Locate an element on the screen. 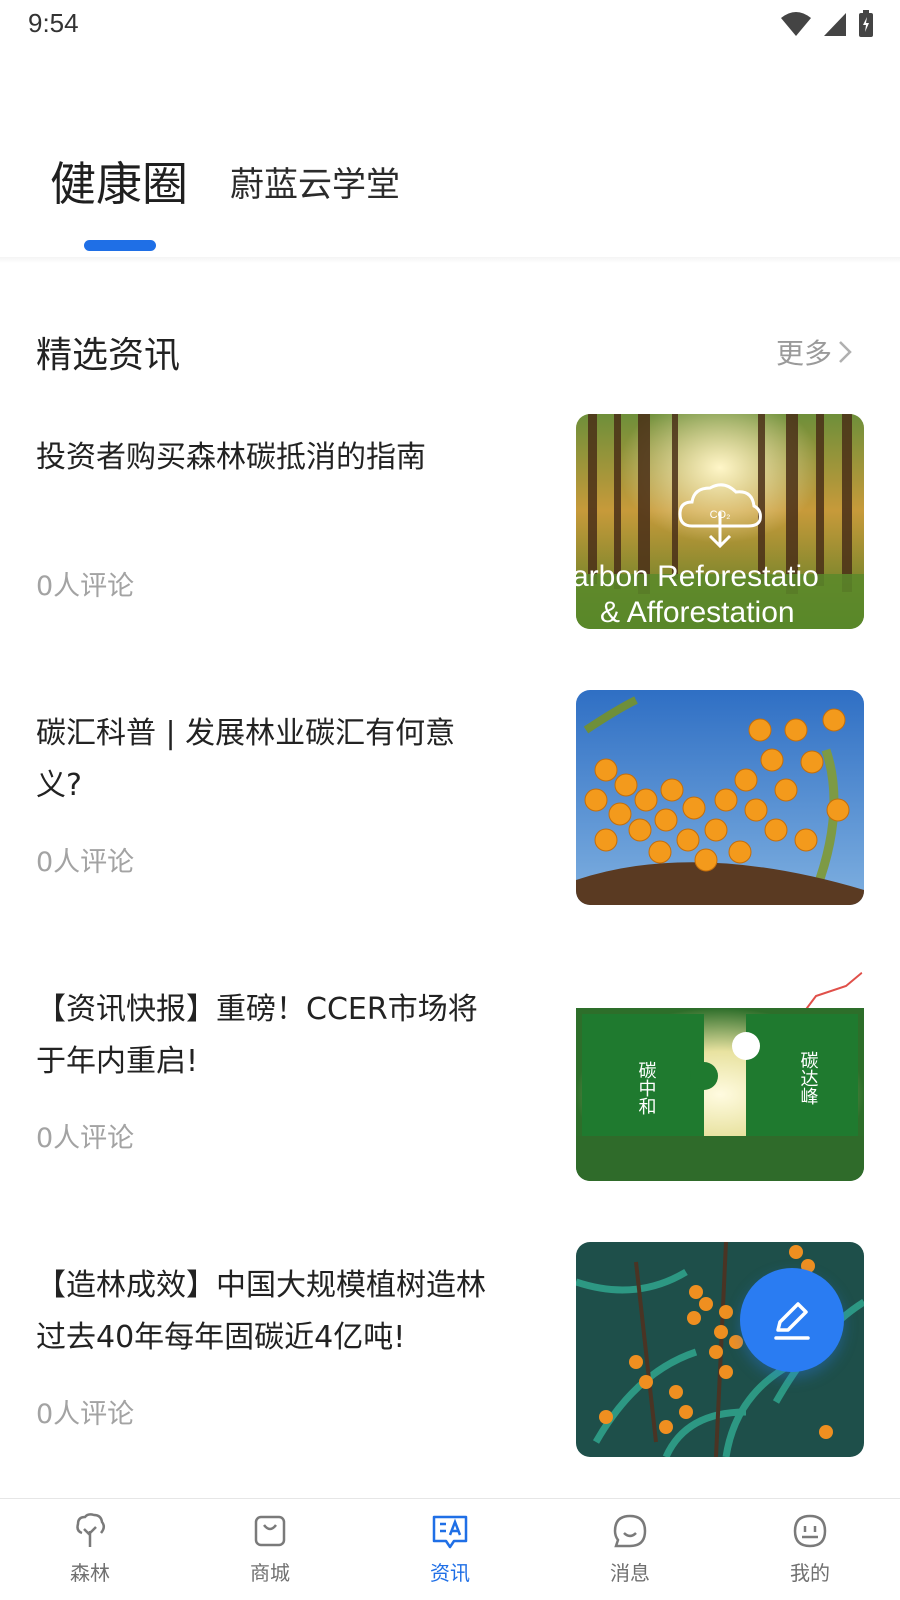 Image resolution: width=900 pixels, height=1600 pixels. news-title: 【资讯快报】重磅！CCER市场将于年内重启! is located at coordinates (257, 1035).